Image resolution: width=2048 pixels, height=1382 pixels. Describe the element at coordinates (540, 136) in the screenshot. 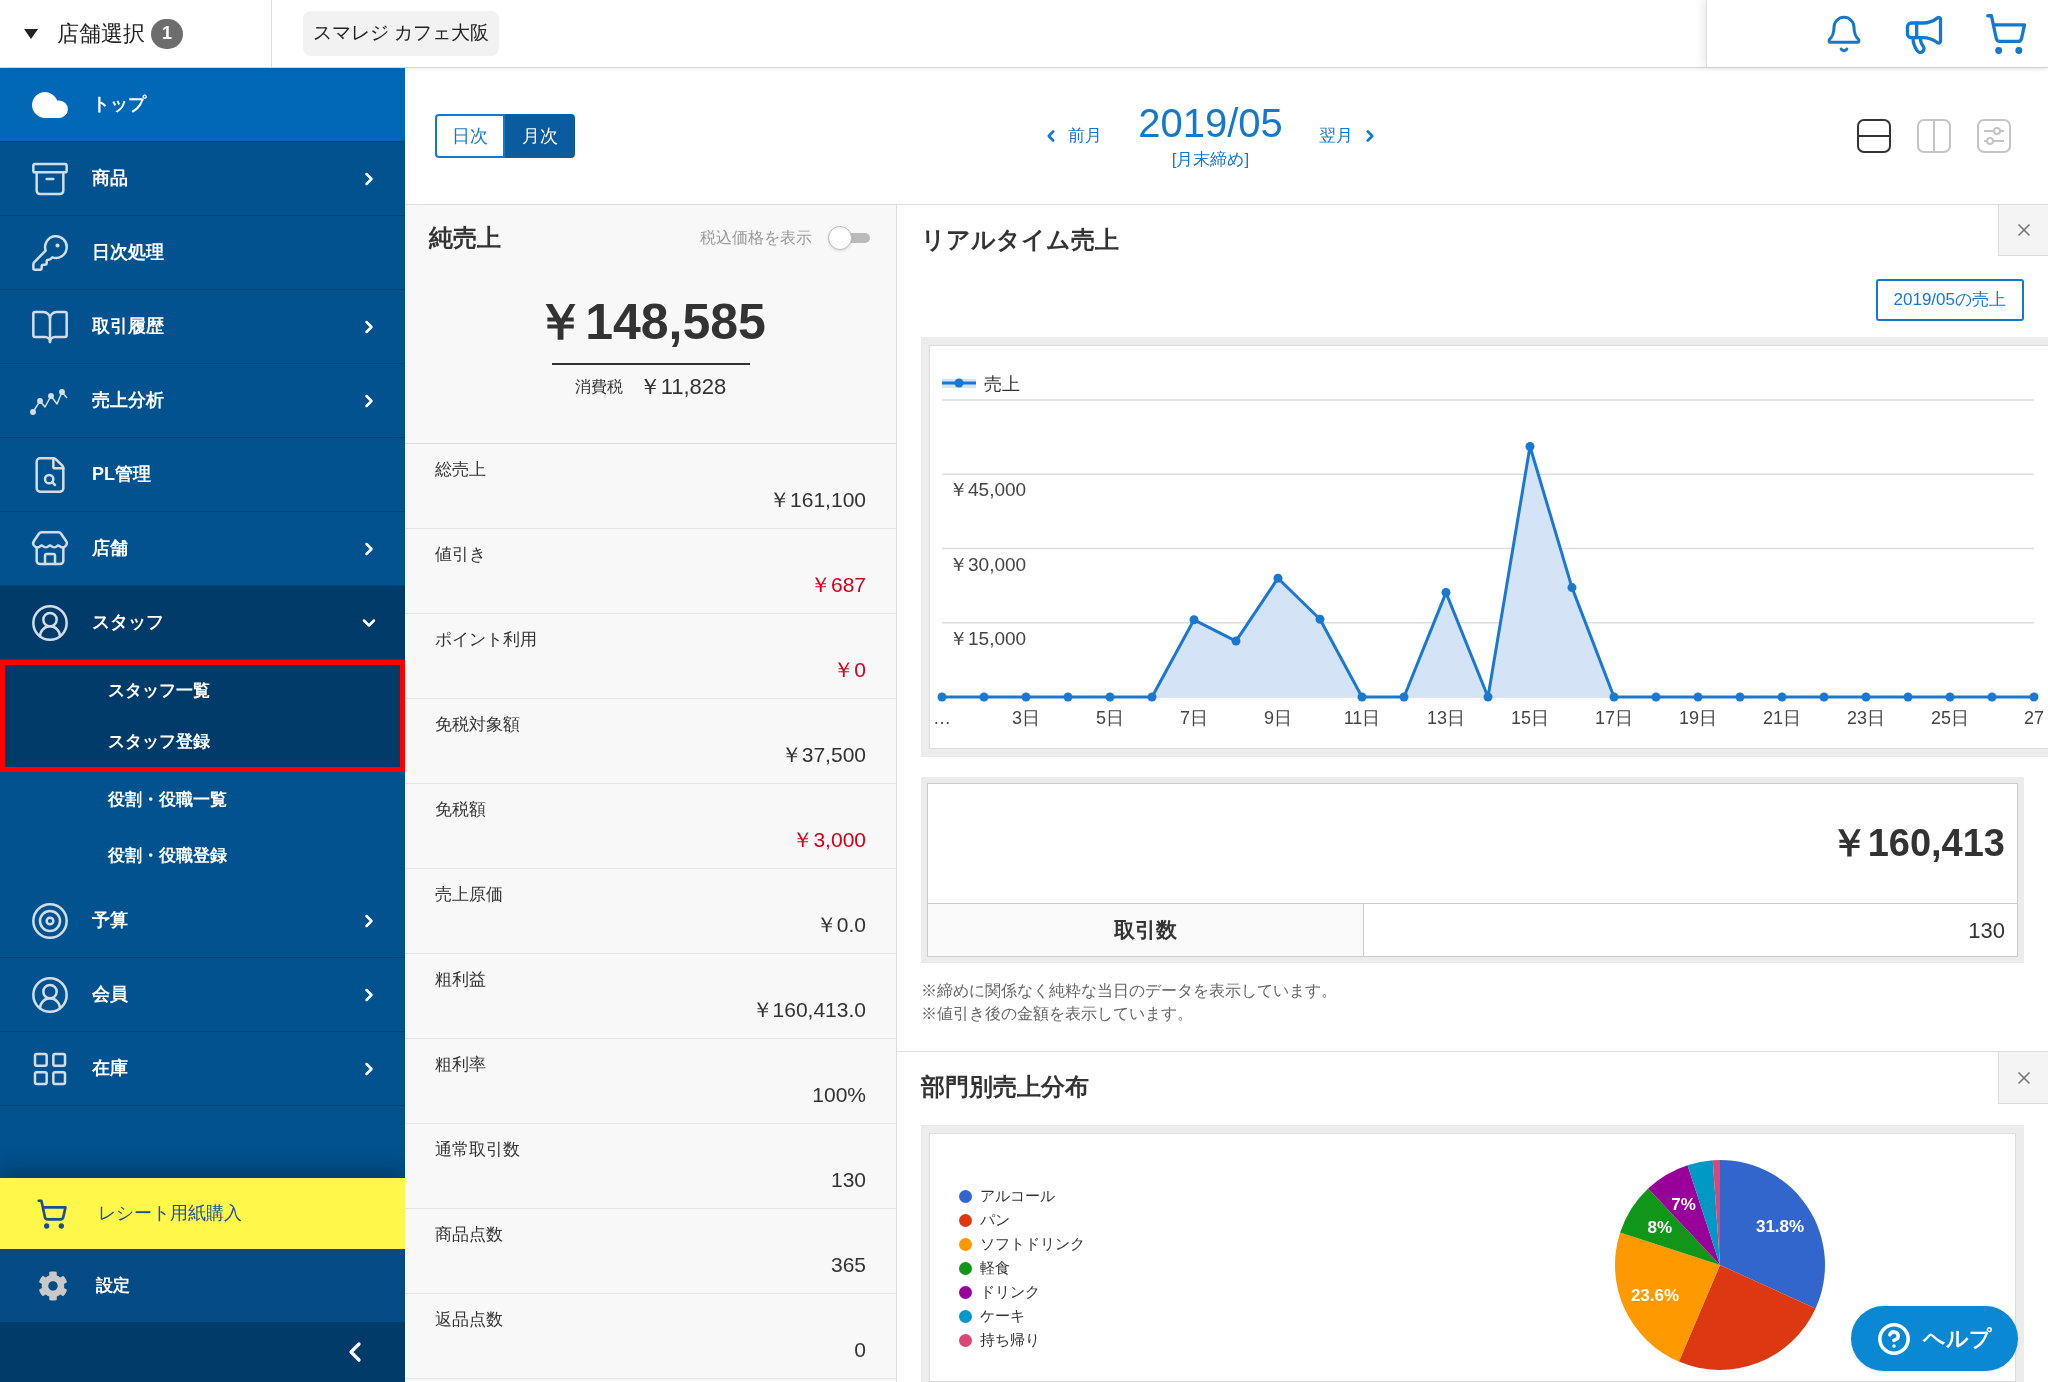

I see `period-tab: 月次` at that location.